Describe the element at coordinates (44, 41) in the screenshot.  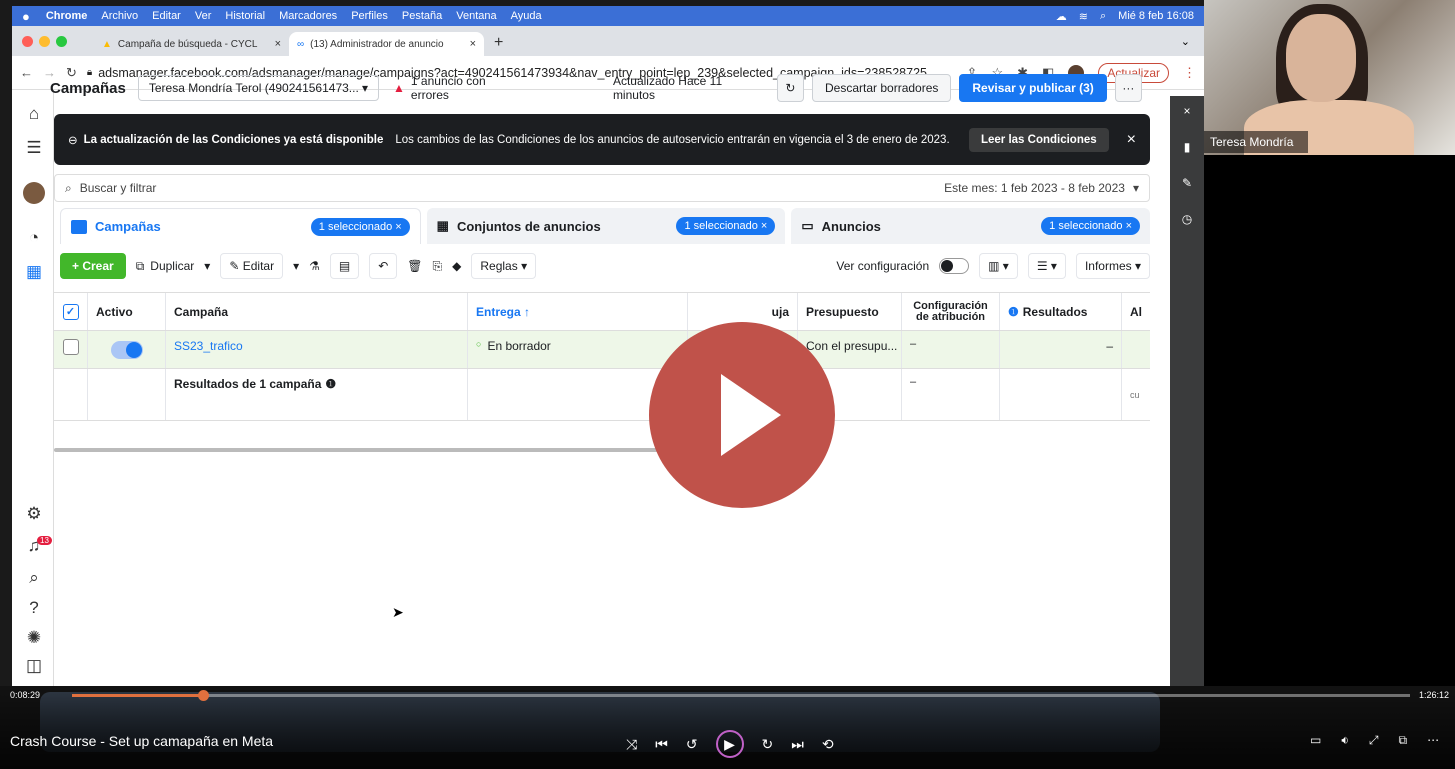
I see `minimize-window-icon` at that location.